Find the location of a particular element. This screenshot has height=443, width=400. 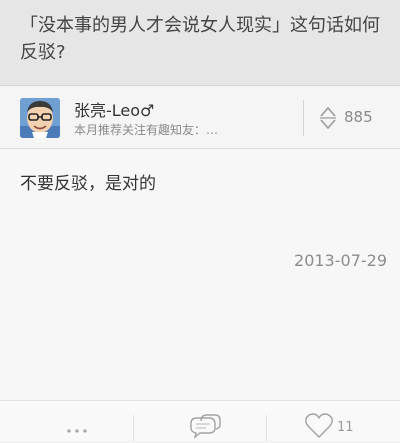

heart-icon is located at coordinates (319, 425).